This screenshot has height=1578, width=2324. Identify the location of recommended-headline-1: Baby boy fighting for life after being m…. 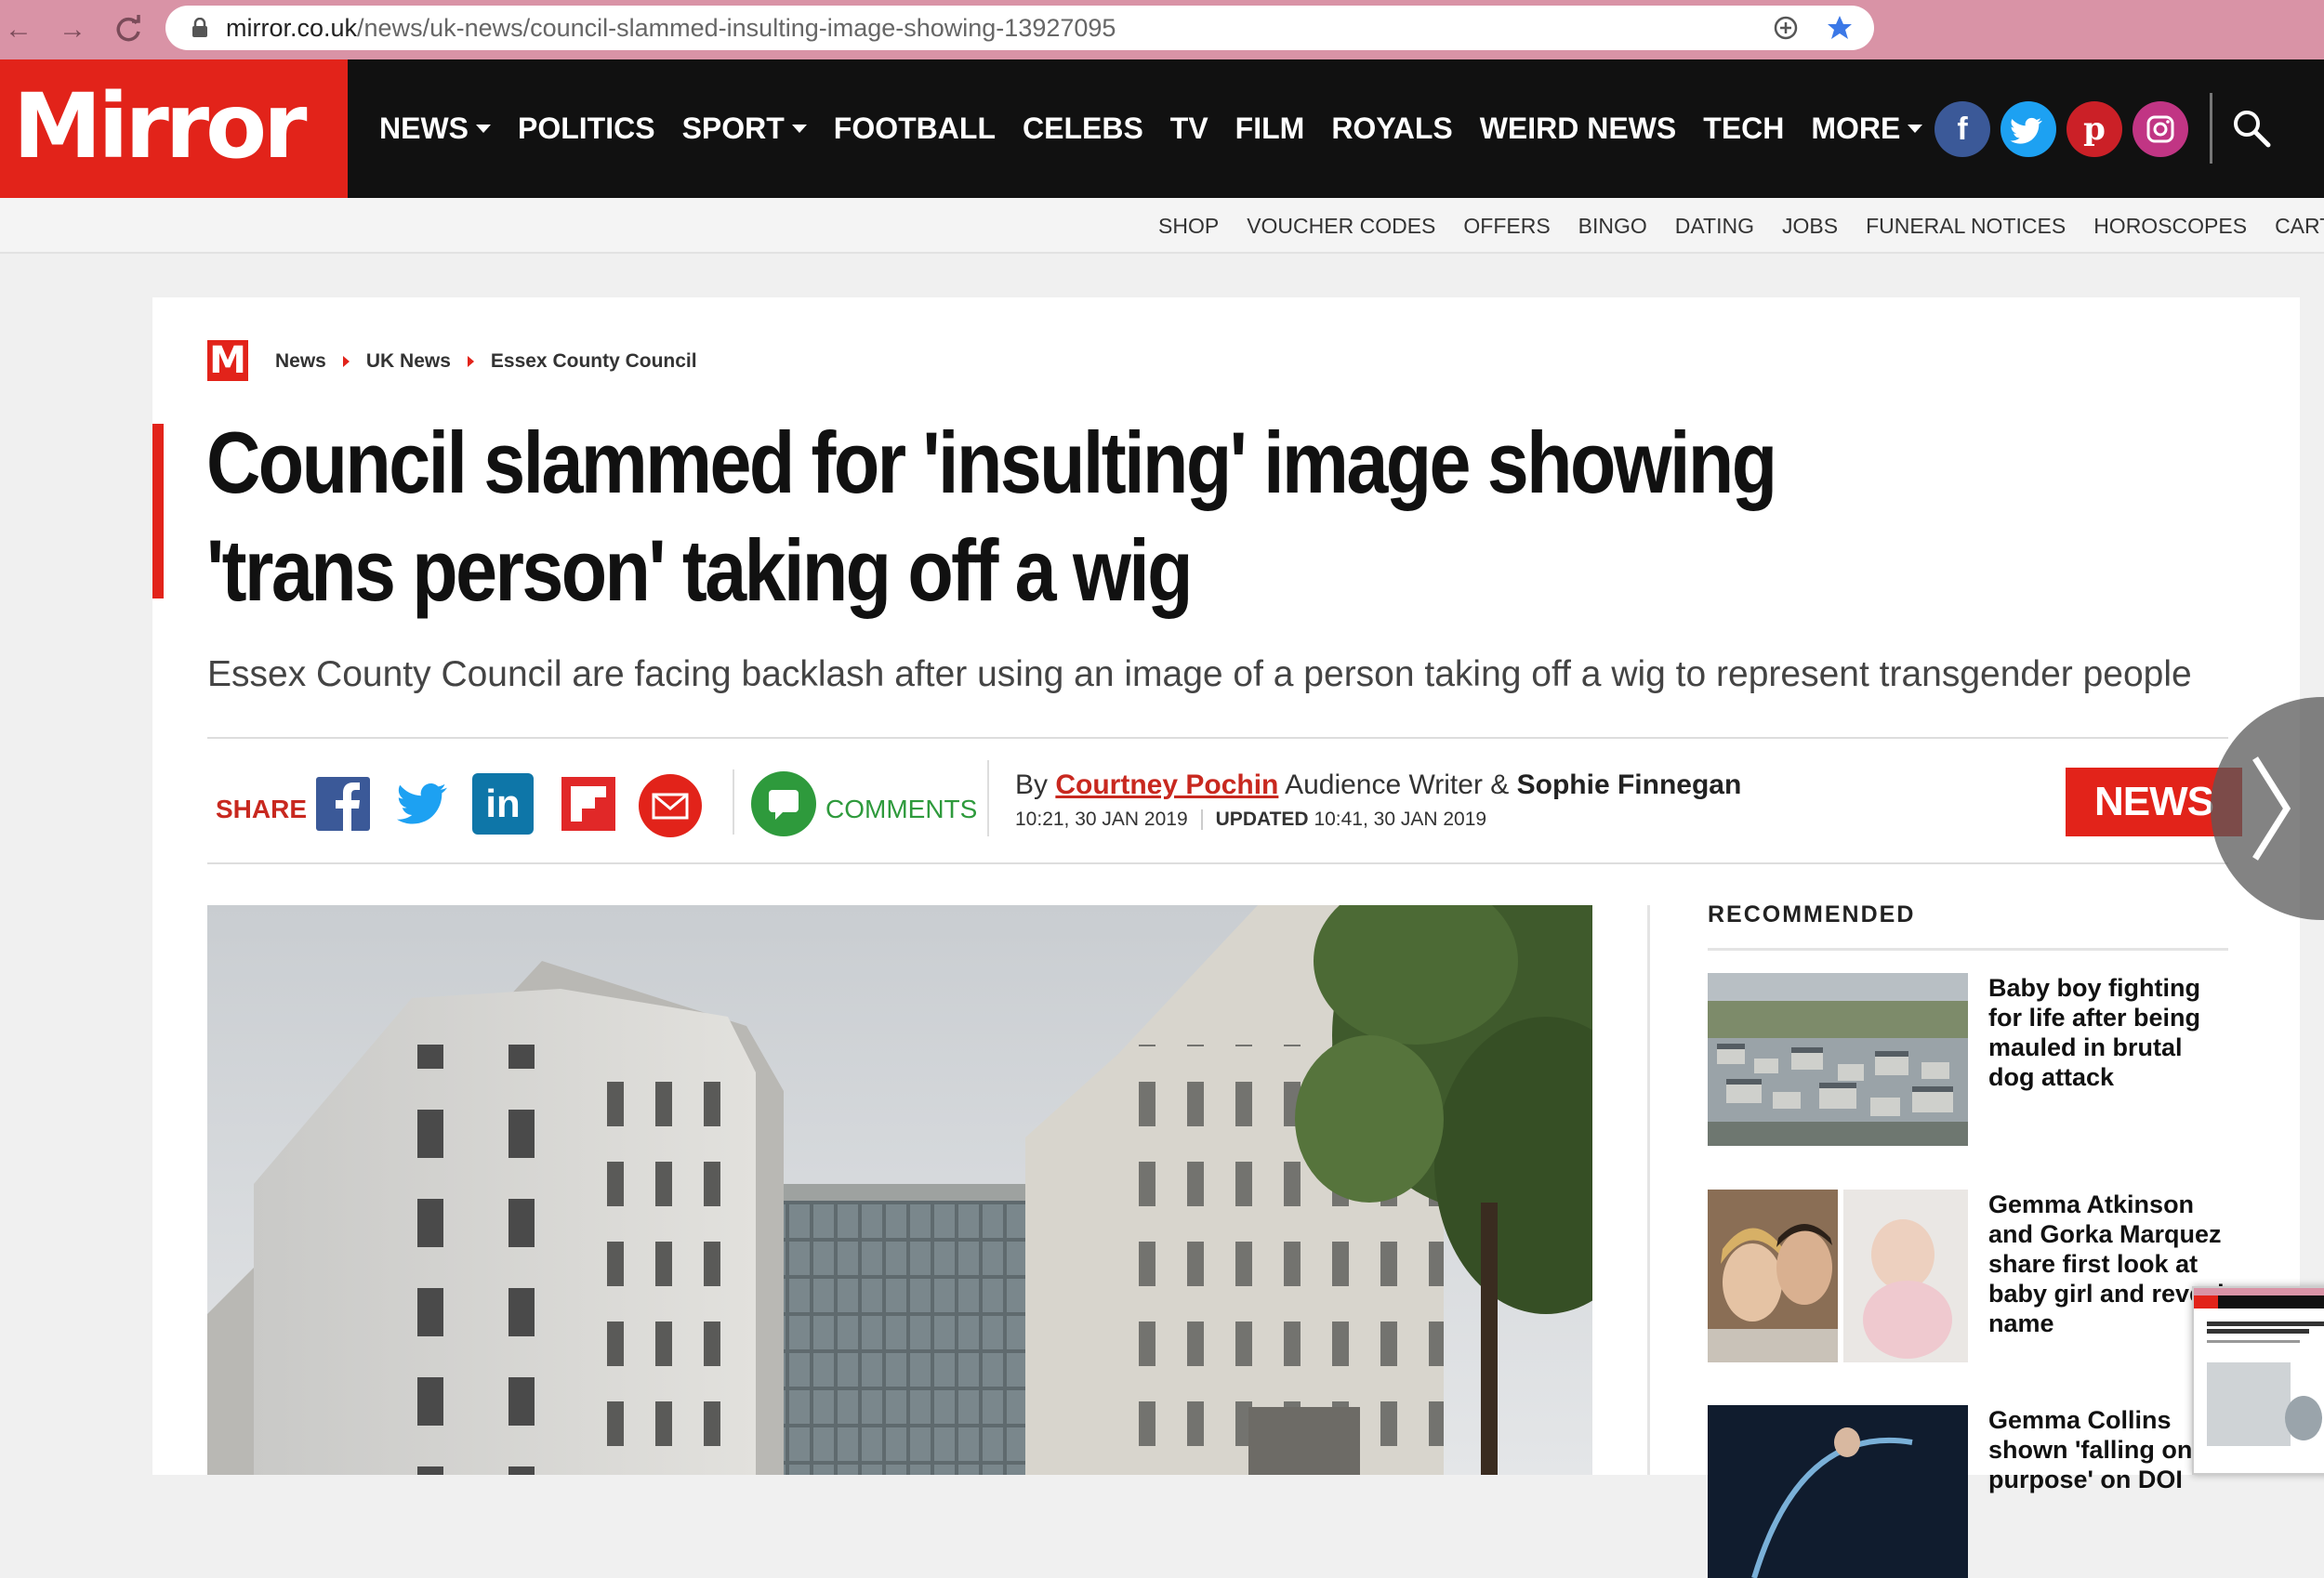
(2109, 1033).